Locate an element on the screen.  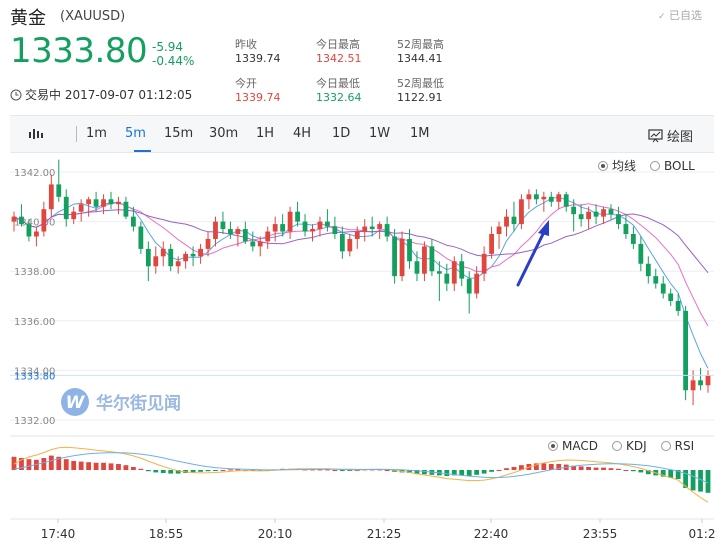
y-tick-label: 1338.00 is located at coordinates (34, 272).